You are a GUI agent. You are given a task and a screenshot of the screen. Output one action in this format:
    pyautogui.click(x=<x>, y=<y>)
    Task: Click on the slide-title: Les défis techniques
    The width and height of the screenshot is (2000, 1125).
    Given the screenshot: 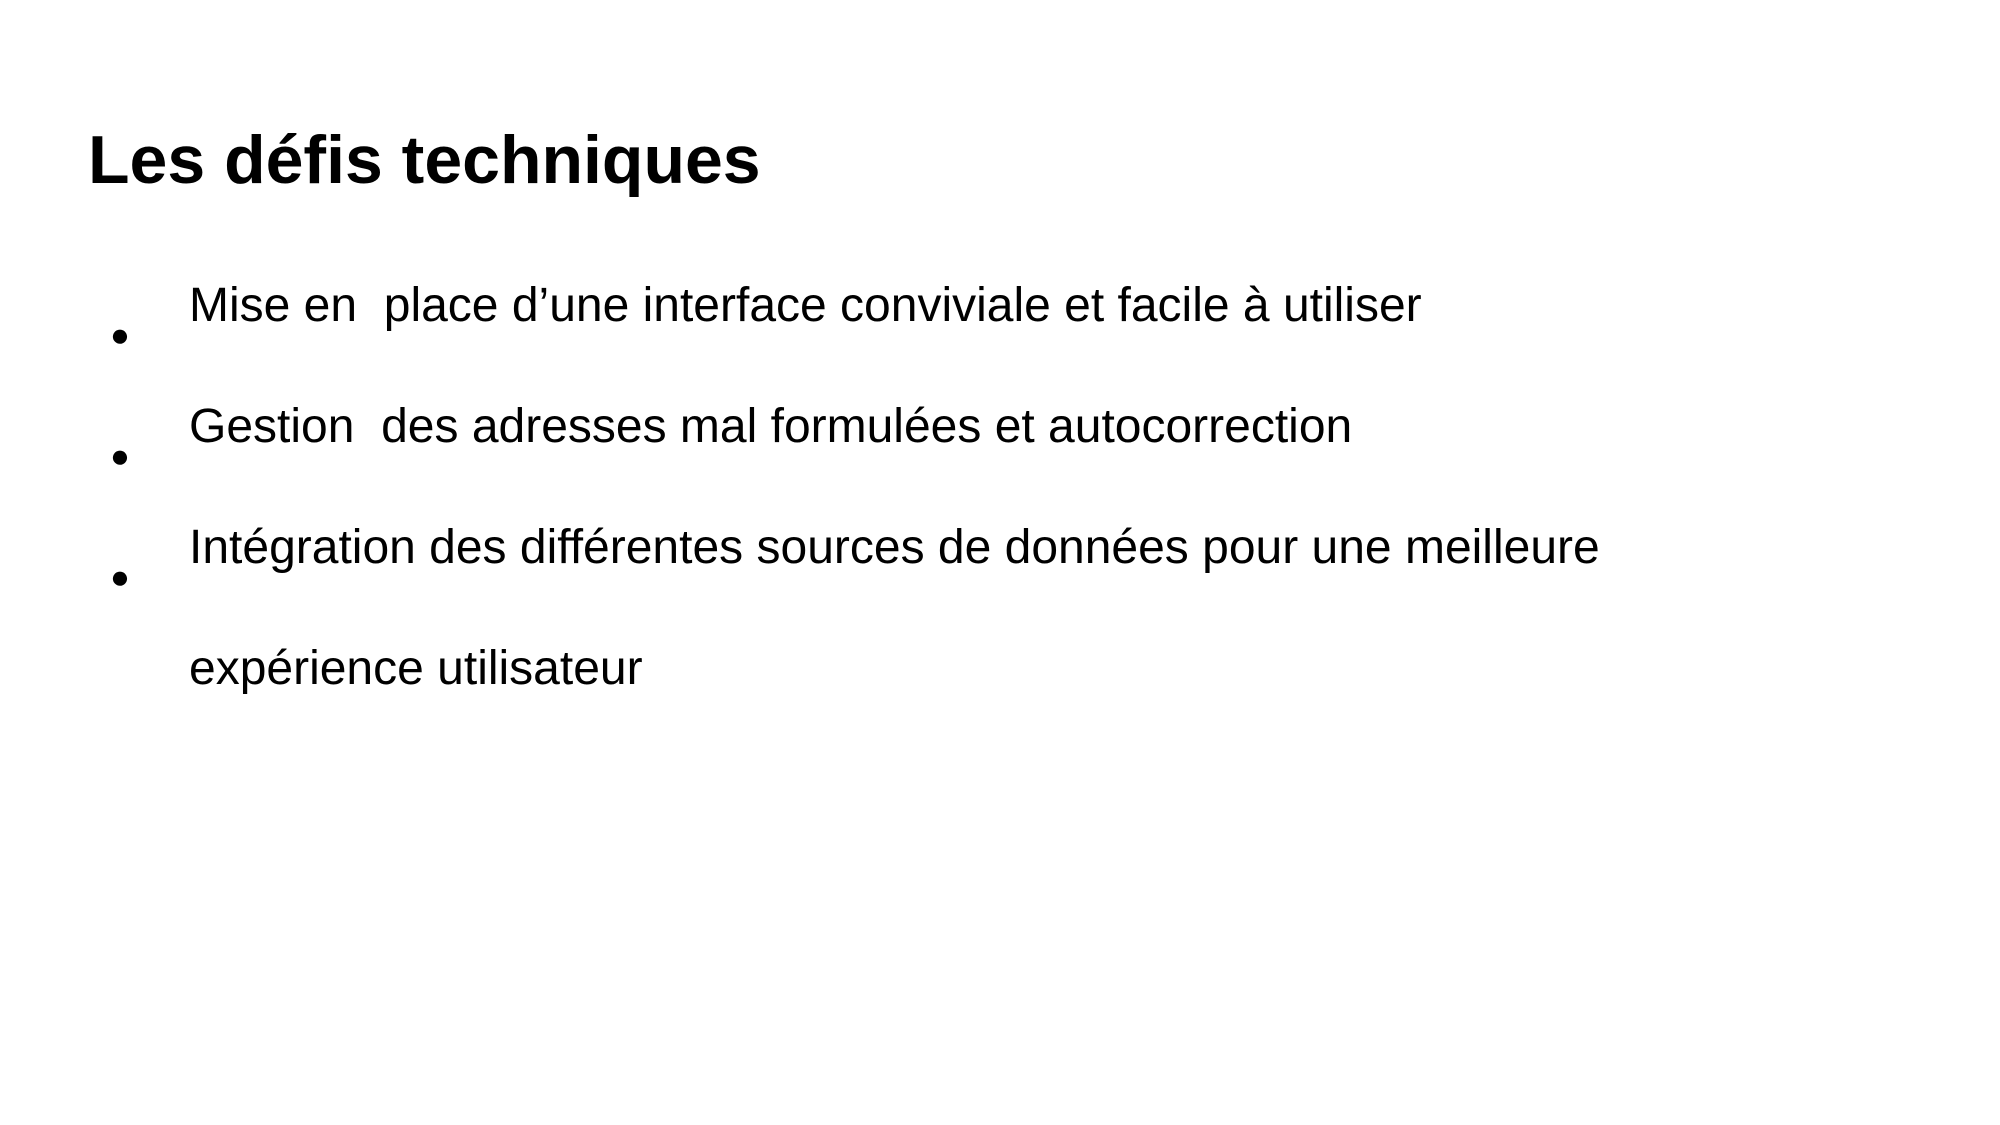 What is the action you would take?
    pyautogui.click(x=424, y=160)
    